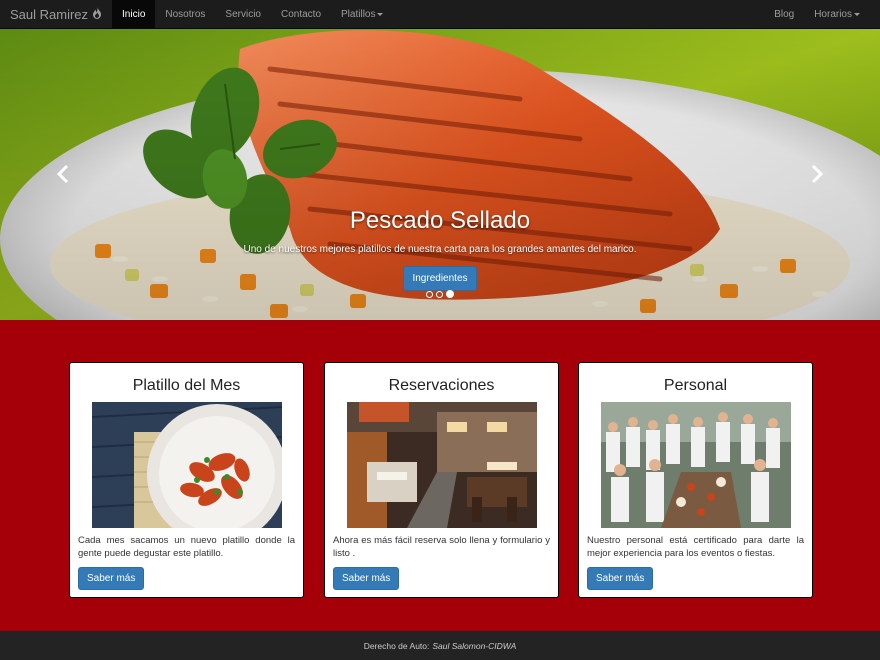 The image size is (880, 660). What do you see at coordinates (358, 14) in the screenshot?
I see `nav-label: Platillos` at bounding box center [358, 14].